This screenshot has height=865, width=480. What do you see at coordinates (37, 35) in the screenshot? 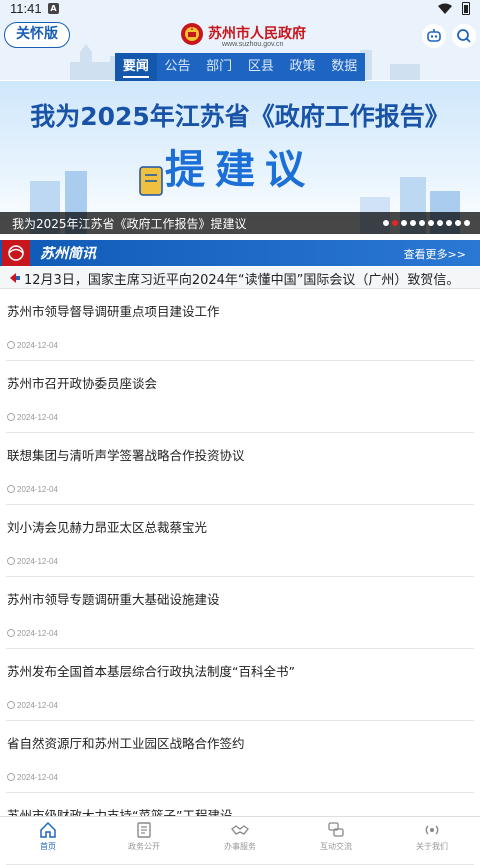
I see `care-mode-button: 关怀版` at bounding box center [37, 35].